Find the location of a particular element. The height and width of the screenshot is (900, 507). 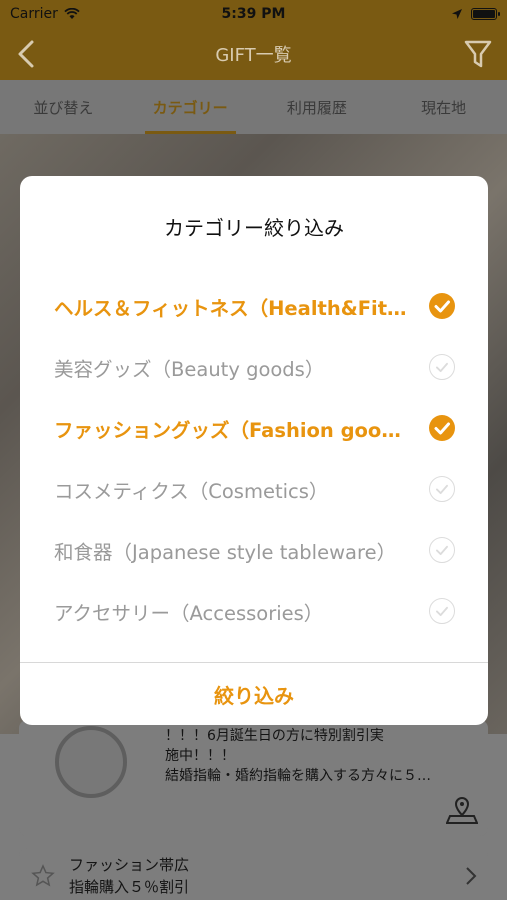

clock: 5:39 PM is located at coordinates (253, 14).